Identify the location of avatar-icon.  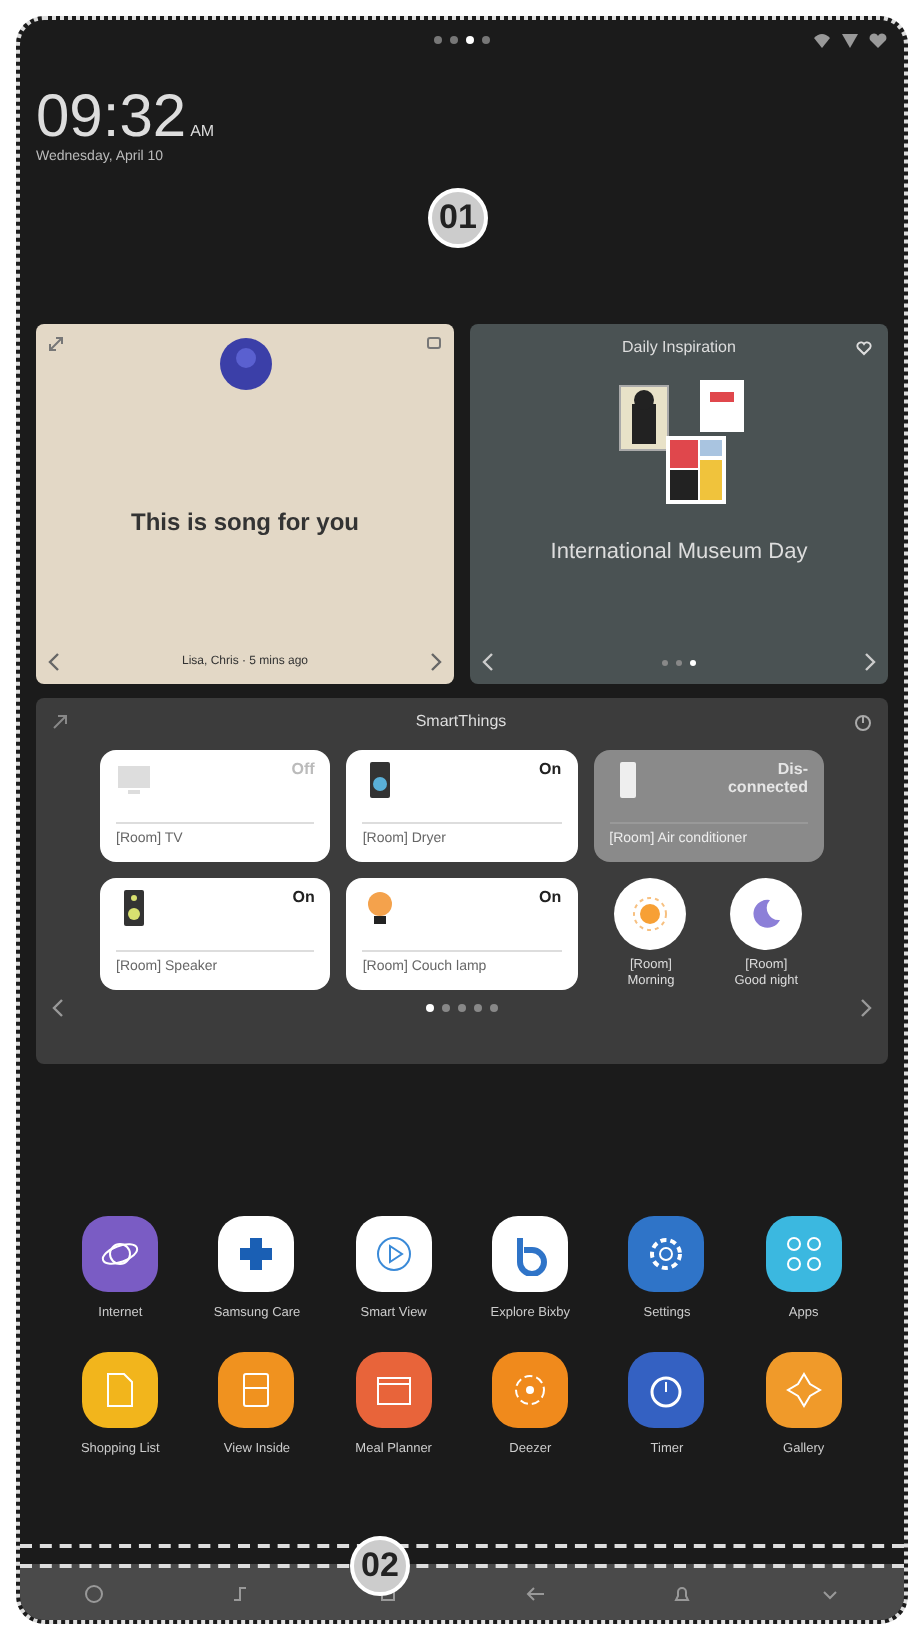
(245, 364).